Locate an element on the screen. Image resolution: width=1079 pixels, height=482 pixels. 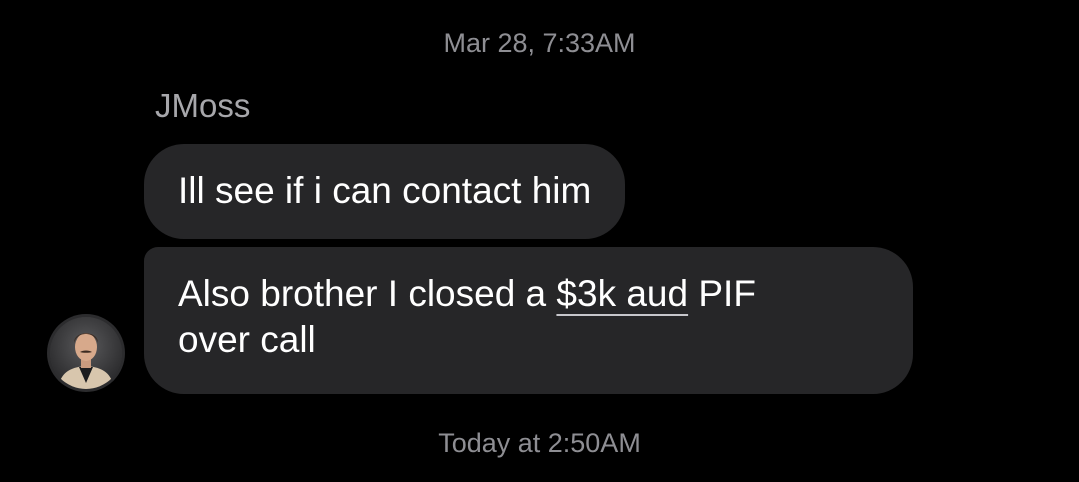
message-line: Also brother I closed a $3k aud PIF is located at coordinates (528, 294).